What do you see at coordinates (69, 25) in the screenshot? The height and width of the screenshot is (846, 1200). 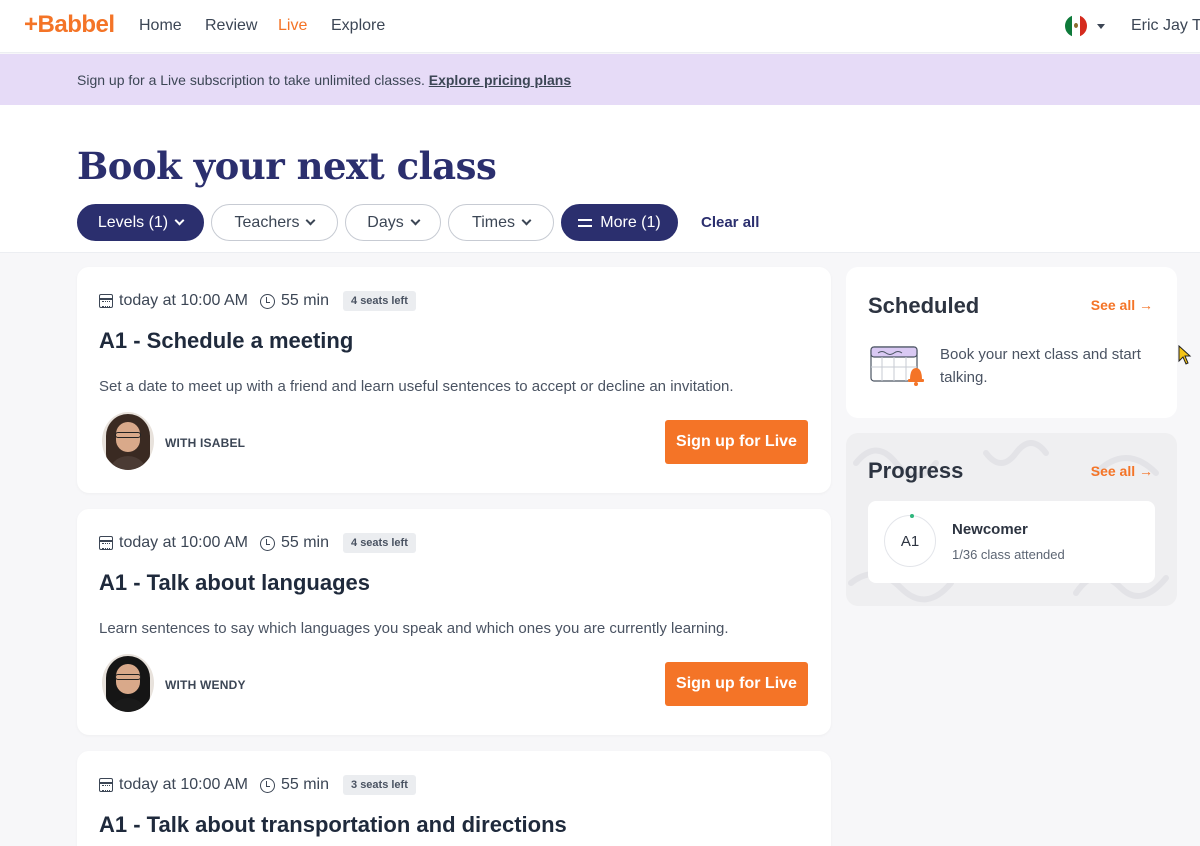 I see `babbel-logo: +Babbel` at bounding box center [69, 25].